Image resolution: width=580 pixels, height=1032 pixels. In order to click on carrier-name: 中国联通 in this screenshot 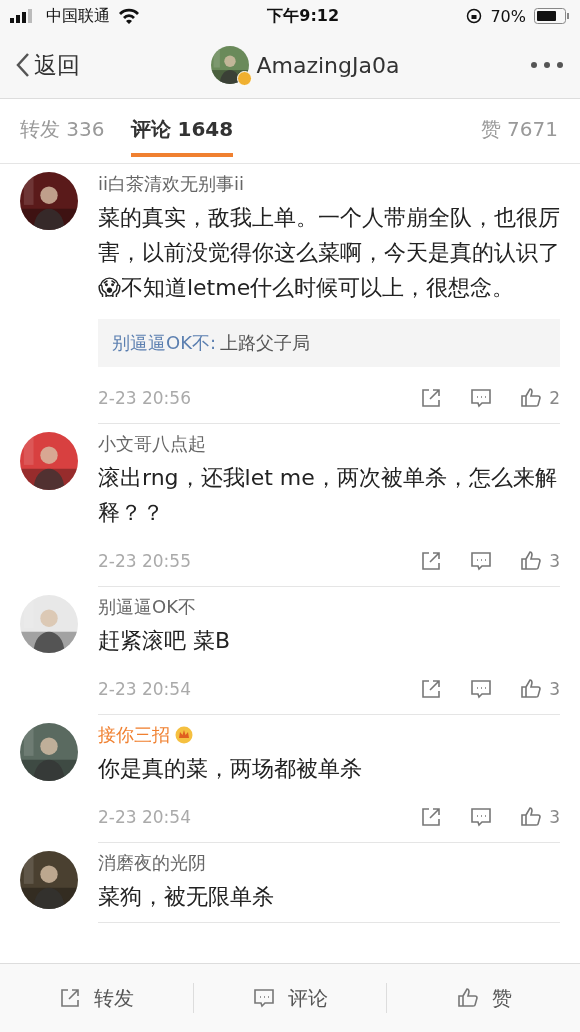, I will do `click(78, 16)`.